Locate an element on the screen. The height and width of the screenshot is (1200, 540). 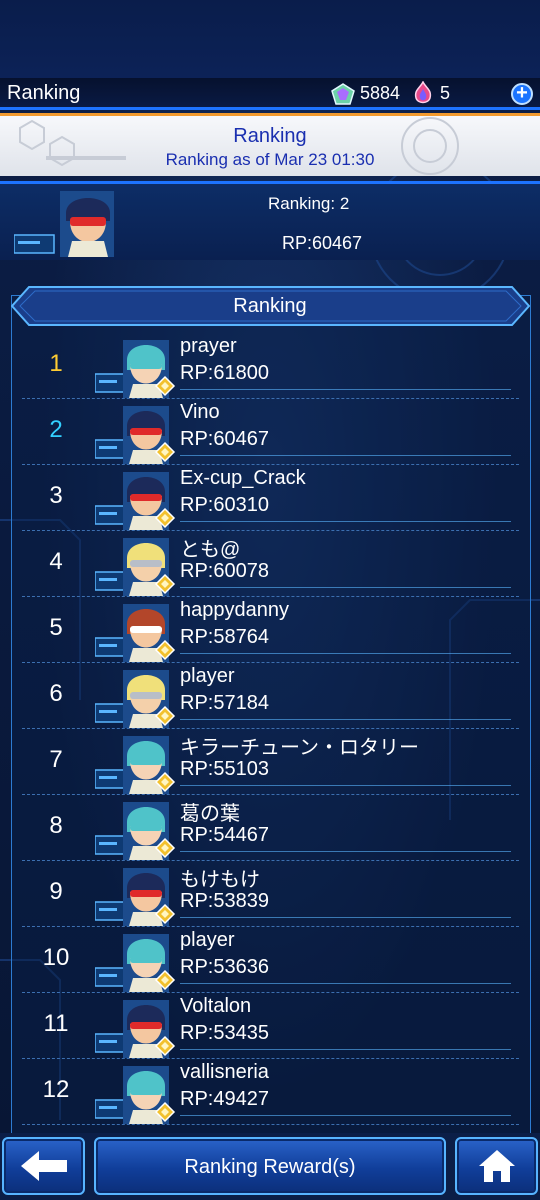
ranking-row: 3 Ex-cup_Crack RP:60310 is located at coordinates (270, 498).